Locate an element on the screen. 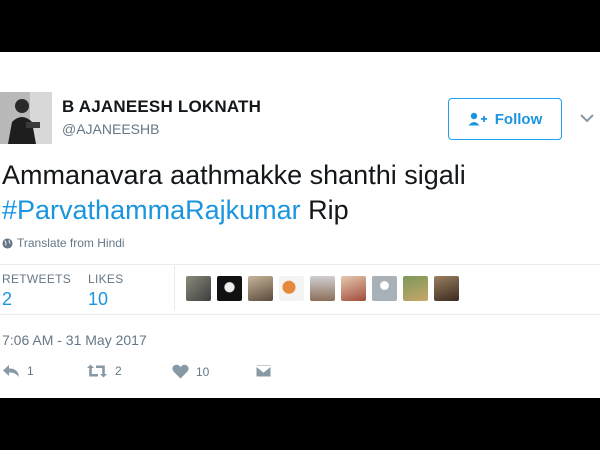 The height and width of the screenshot is (450, 600). user-avatar is located at coordinates (26, 118).